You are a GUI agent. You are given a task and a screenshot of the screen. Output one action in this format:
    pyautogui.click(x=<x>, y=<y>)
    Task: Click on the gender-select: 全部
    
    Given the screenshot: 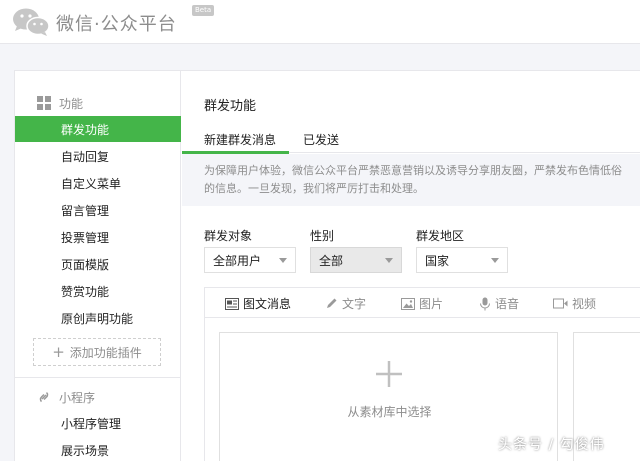 What is the action you would take?
    pyautogui.click(x=356, y=260)
    